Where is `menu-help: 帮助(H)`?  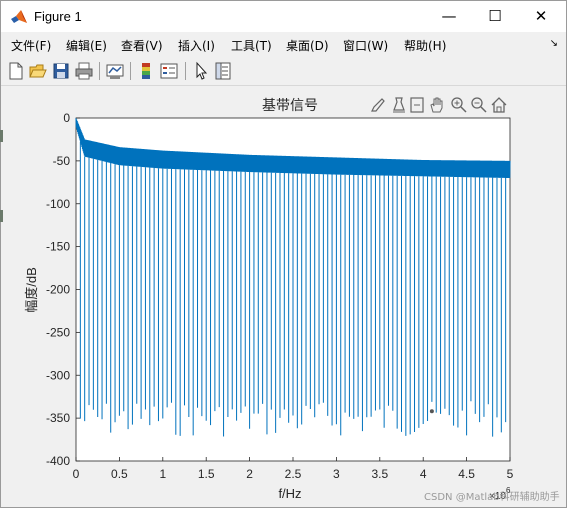 menu-help: 帮助(H) is located at coordinates (425, 45).